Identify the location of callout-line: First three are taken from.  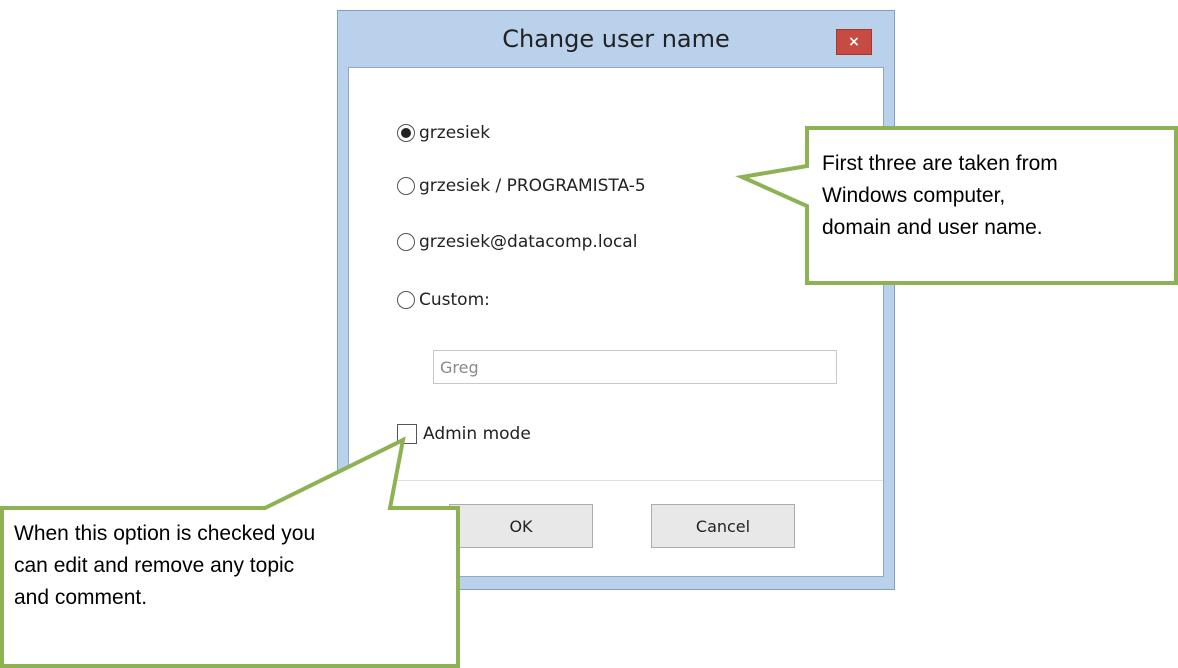
(940, 163).